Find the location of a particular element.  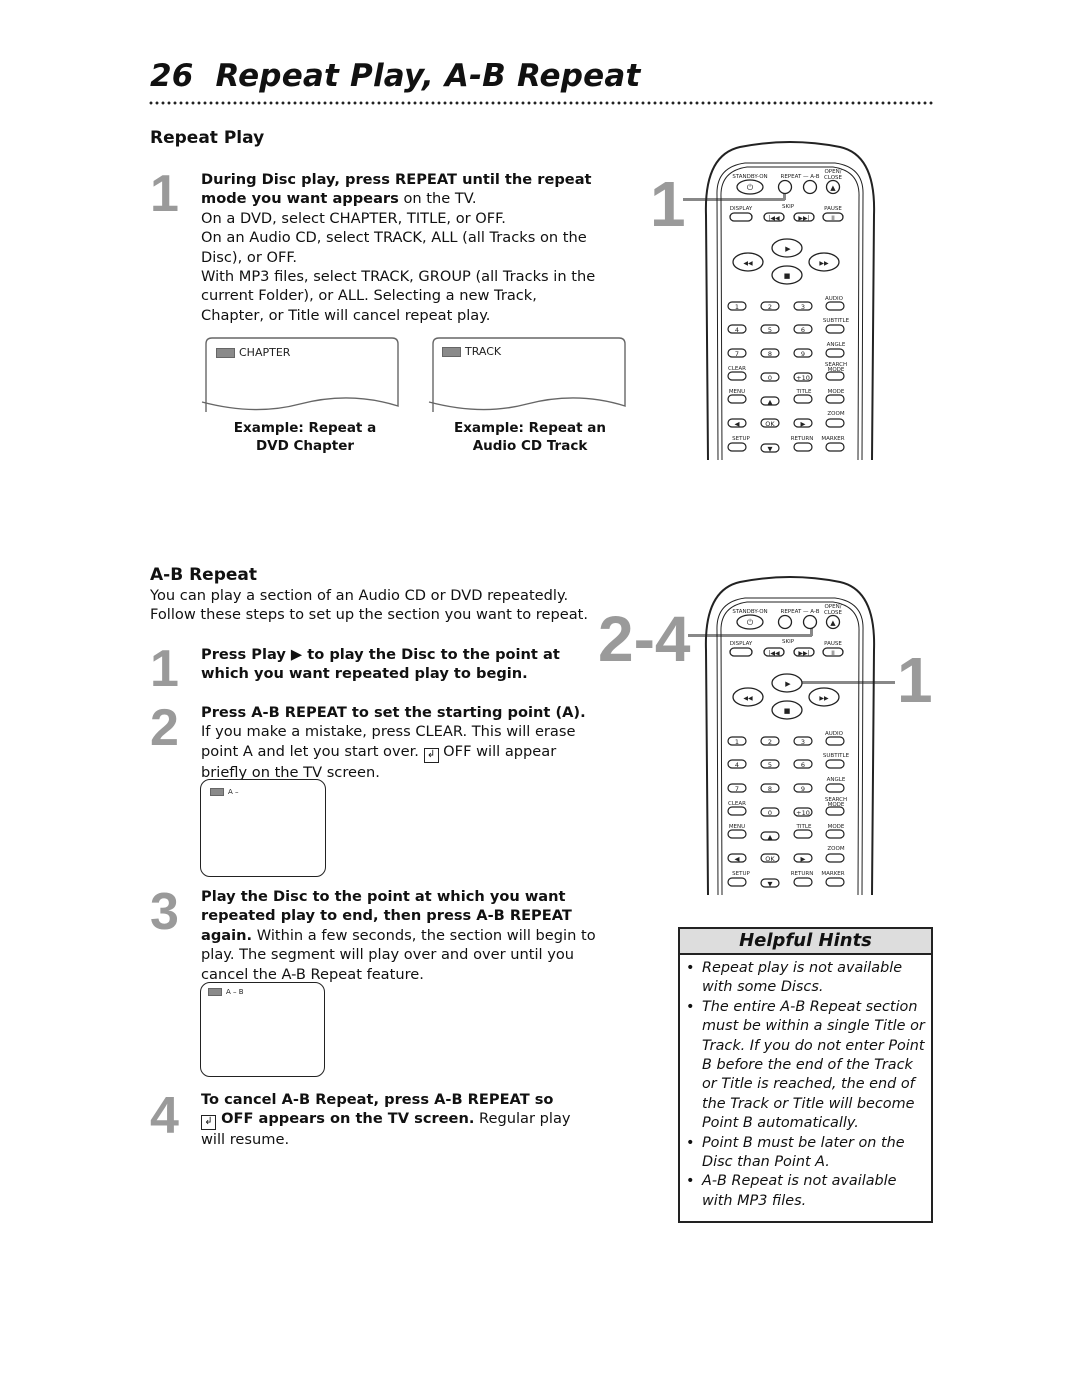

osd-text: CHAPTER is located at coordinates (265, 352).